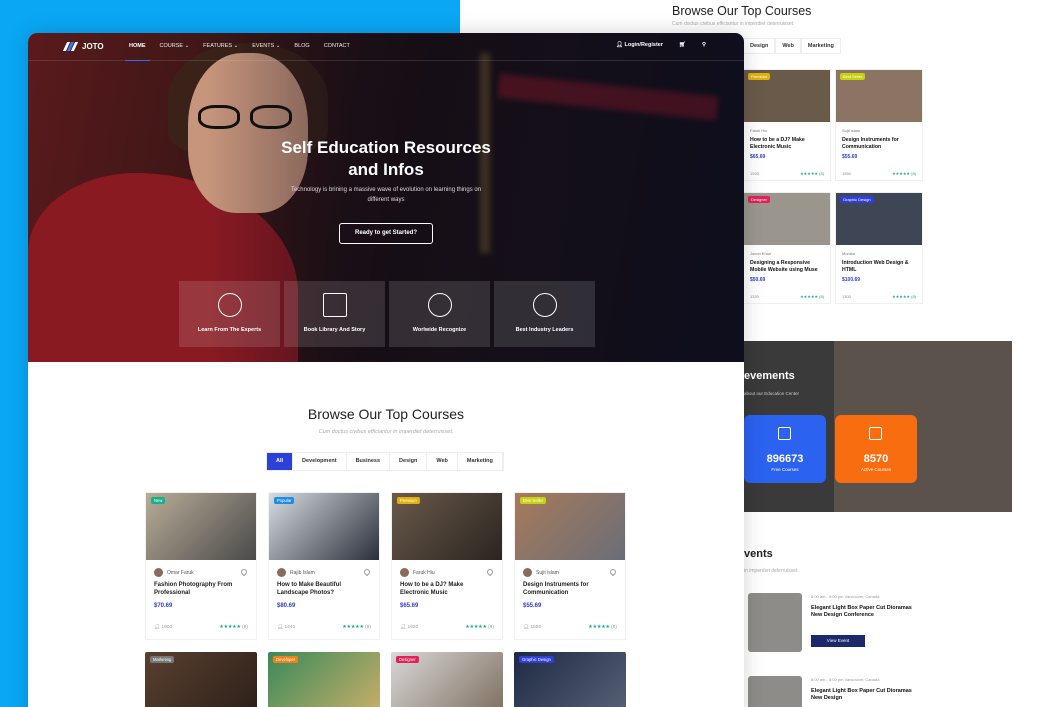 This screenshot has width=1045, height=707. I want to click on courses-title: Browse Our Top Courses, so click(386, 414).